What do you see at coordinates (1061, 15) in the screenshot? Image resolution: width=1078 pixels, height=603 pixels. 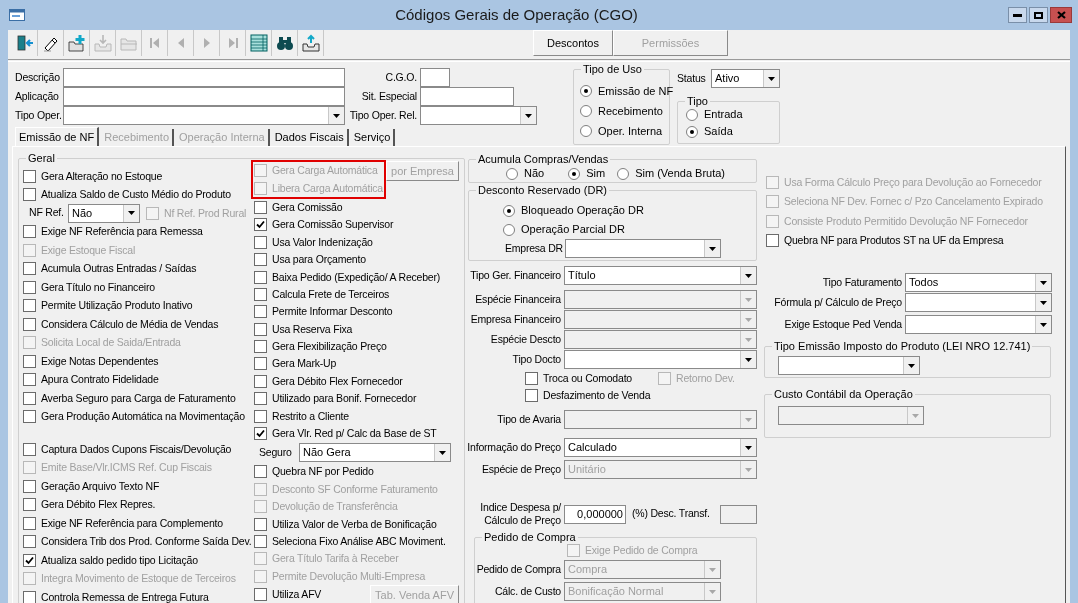 I see `close-button` at bounding box center [1061, 15].